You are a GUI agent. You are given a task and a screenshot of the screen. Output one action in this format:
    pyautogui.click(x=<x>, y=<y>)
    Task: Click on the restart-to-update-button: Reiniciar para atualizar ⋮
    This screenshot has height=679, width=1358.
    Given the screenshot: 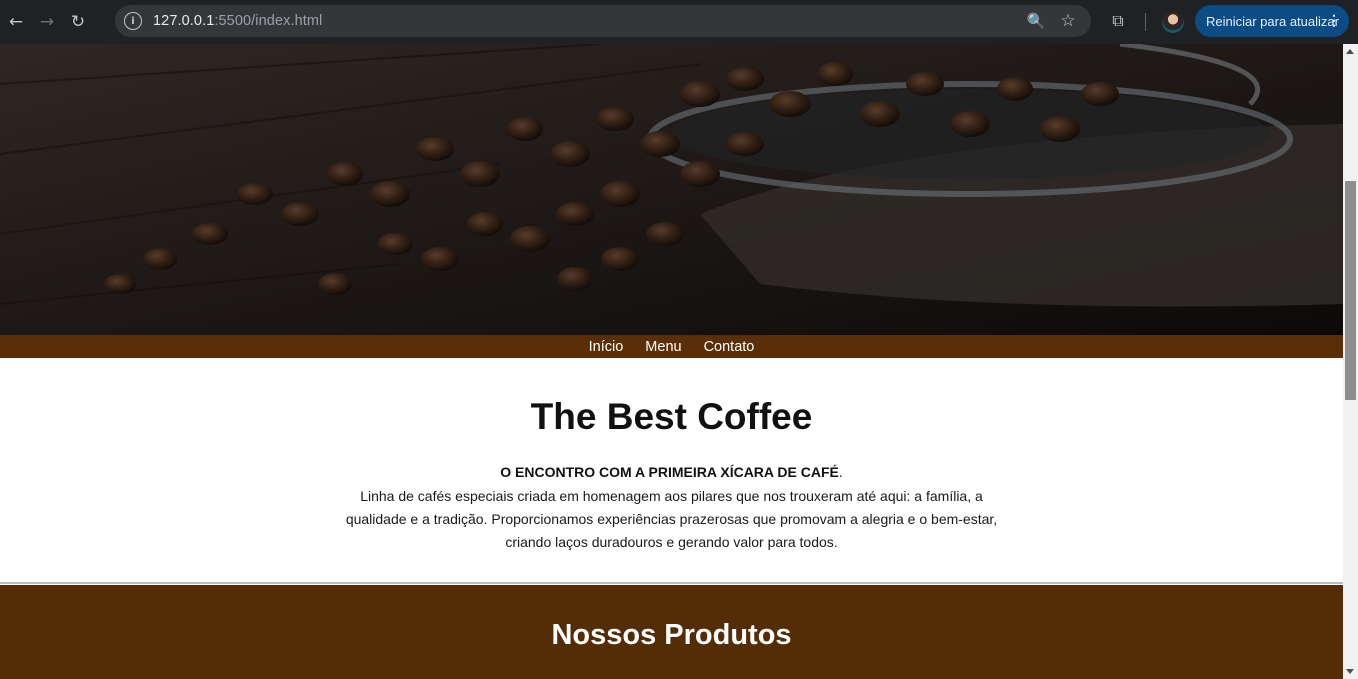 What is the action you would take?
    pyautogui.click(x=1272, y=21)
    